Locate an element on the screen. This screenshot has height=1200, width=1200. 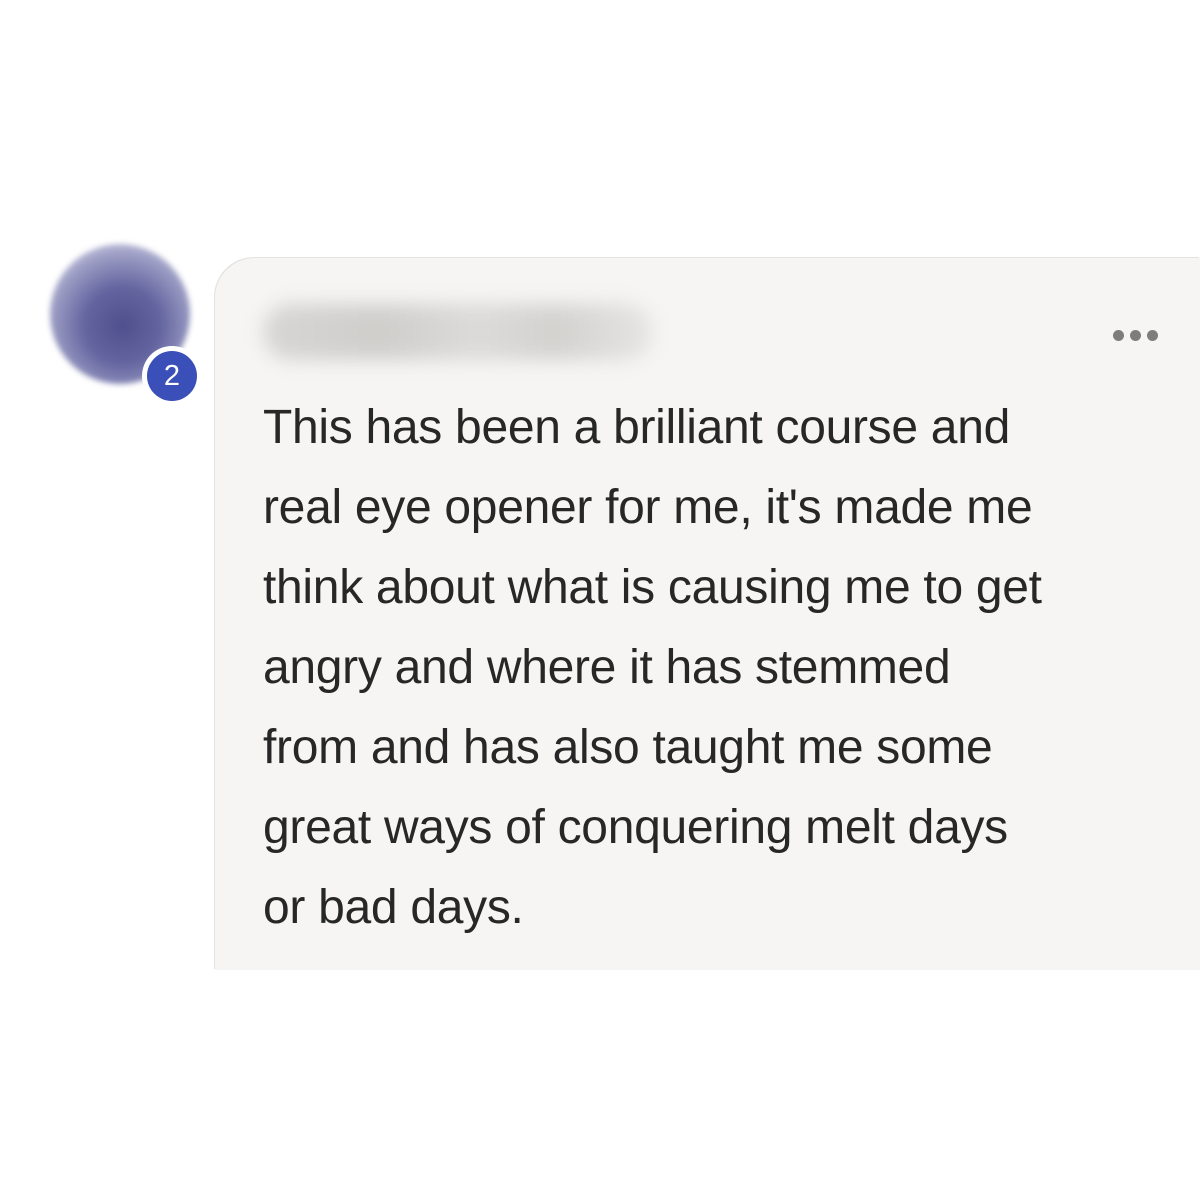
comment-line: angry and where it has stemmed is located at coordinates (607, 667).